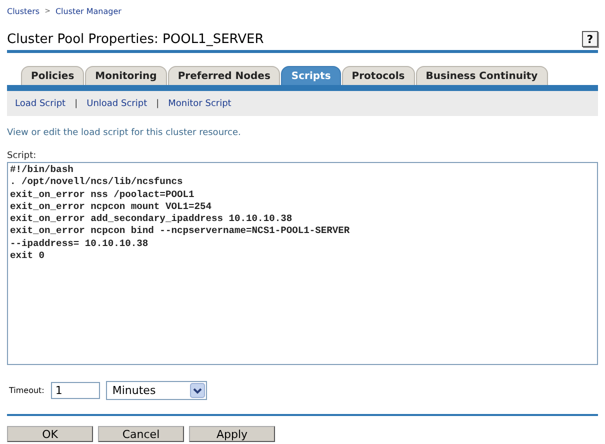 This screenshot has height=444, width=605. I want to click on timeout-field: 1, so click(75, 390).